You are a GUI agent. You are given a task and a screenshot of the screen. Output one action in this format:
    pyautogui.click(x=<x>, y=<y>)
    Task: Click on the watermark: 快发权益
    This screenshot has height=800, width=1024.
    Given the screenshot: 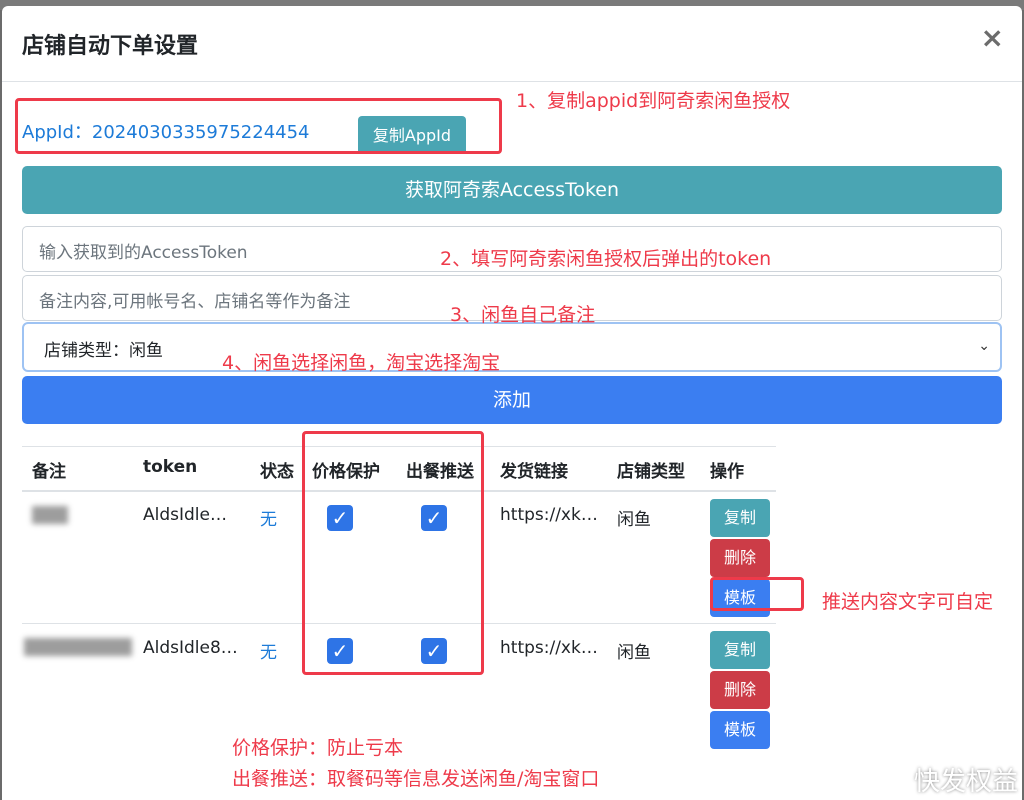 What is the action you would take?
    pyautogui.click(x=965, y=782)
    